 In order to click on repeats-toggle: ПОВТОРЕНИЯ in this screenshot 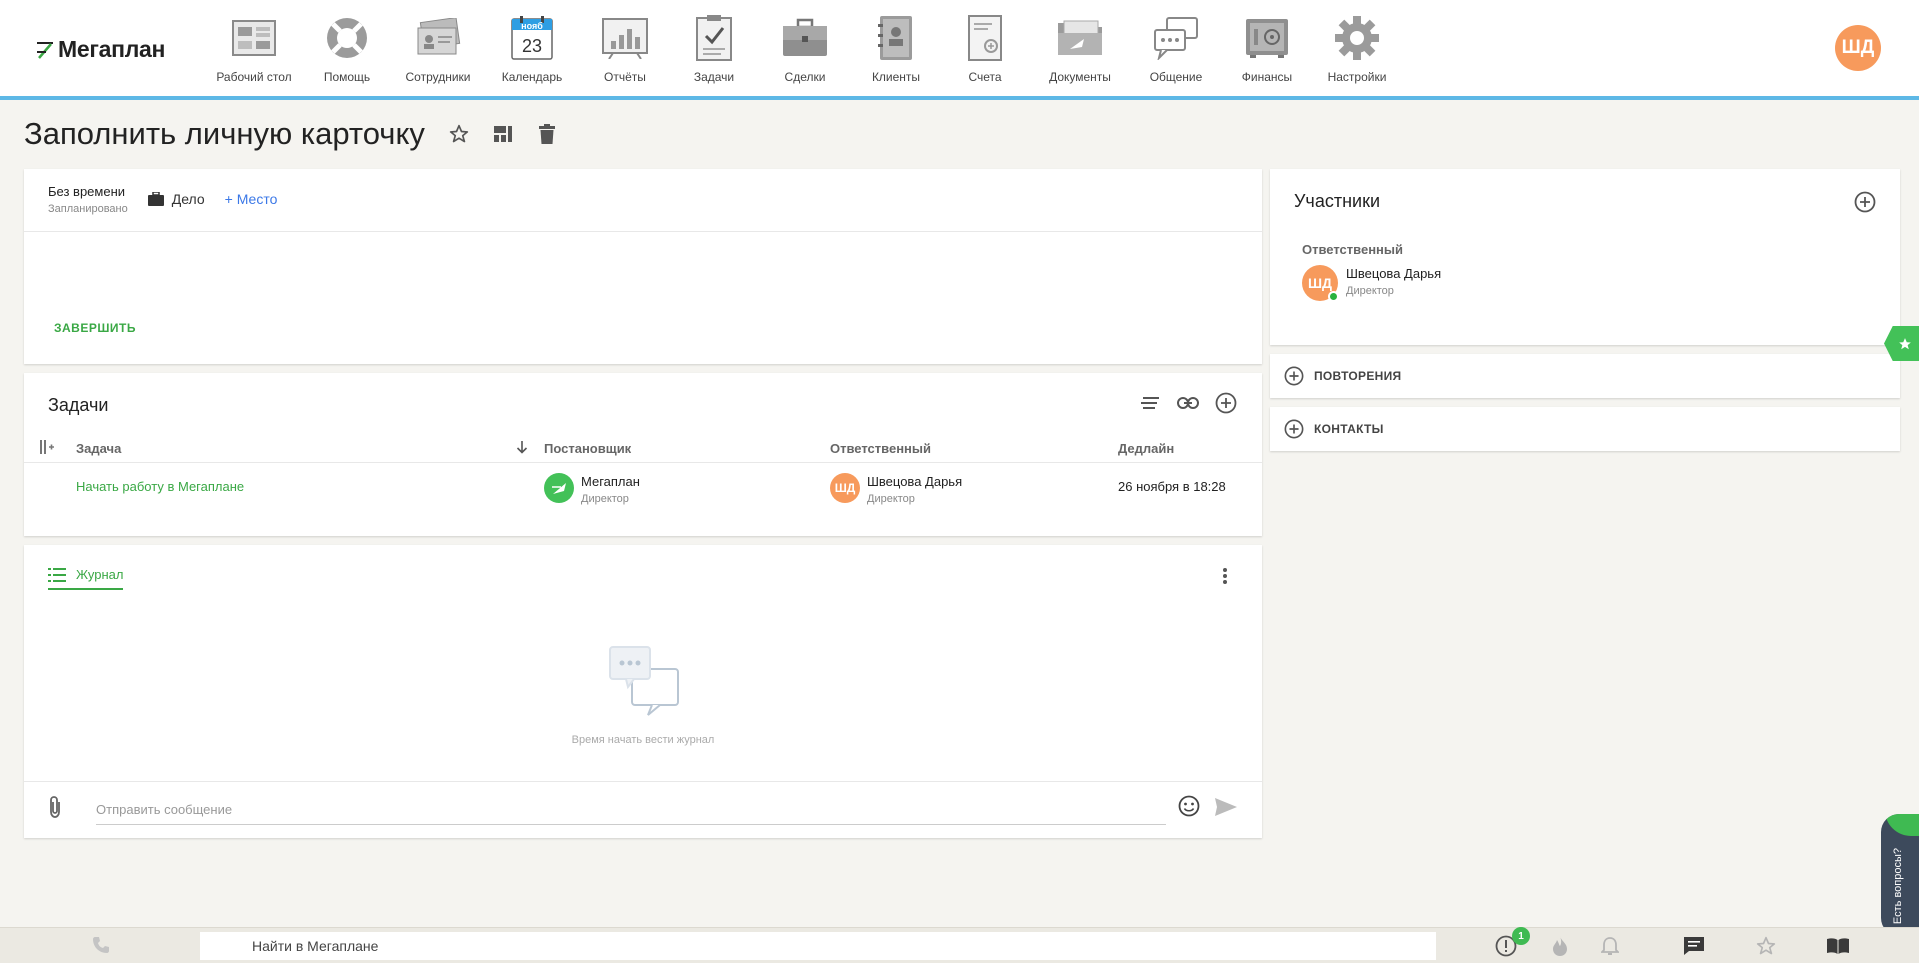, I will do `click(1342, 376)`.